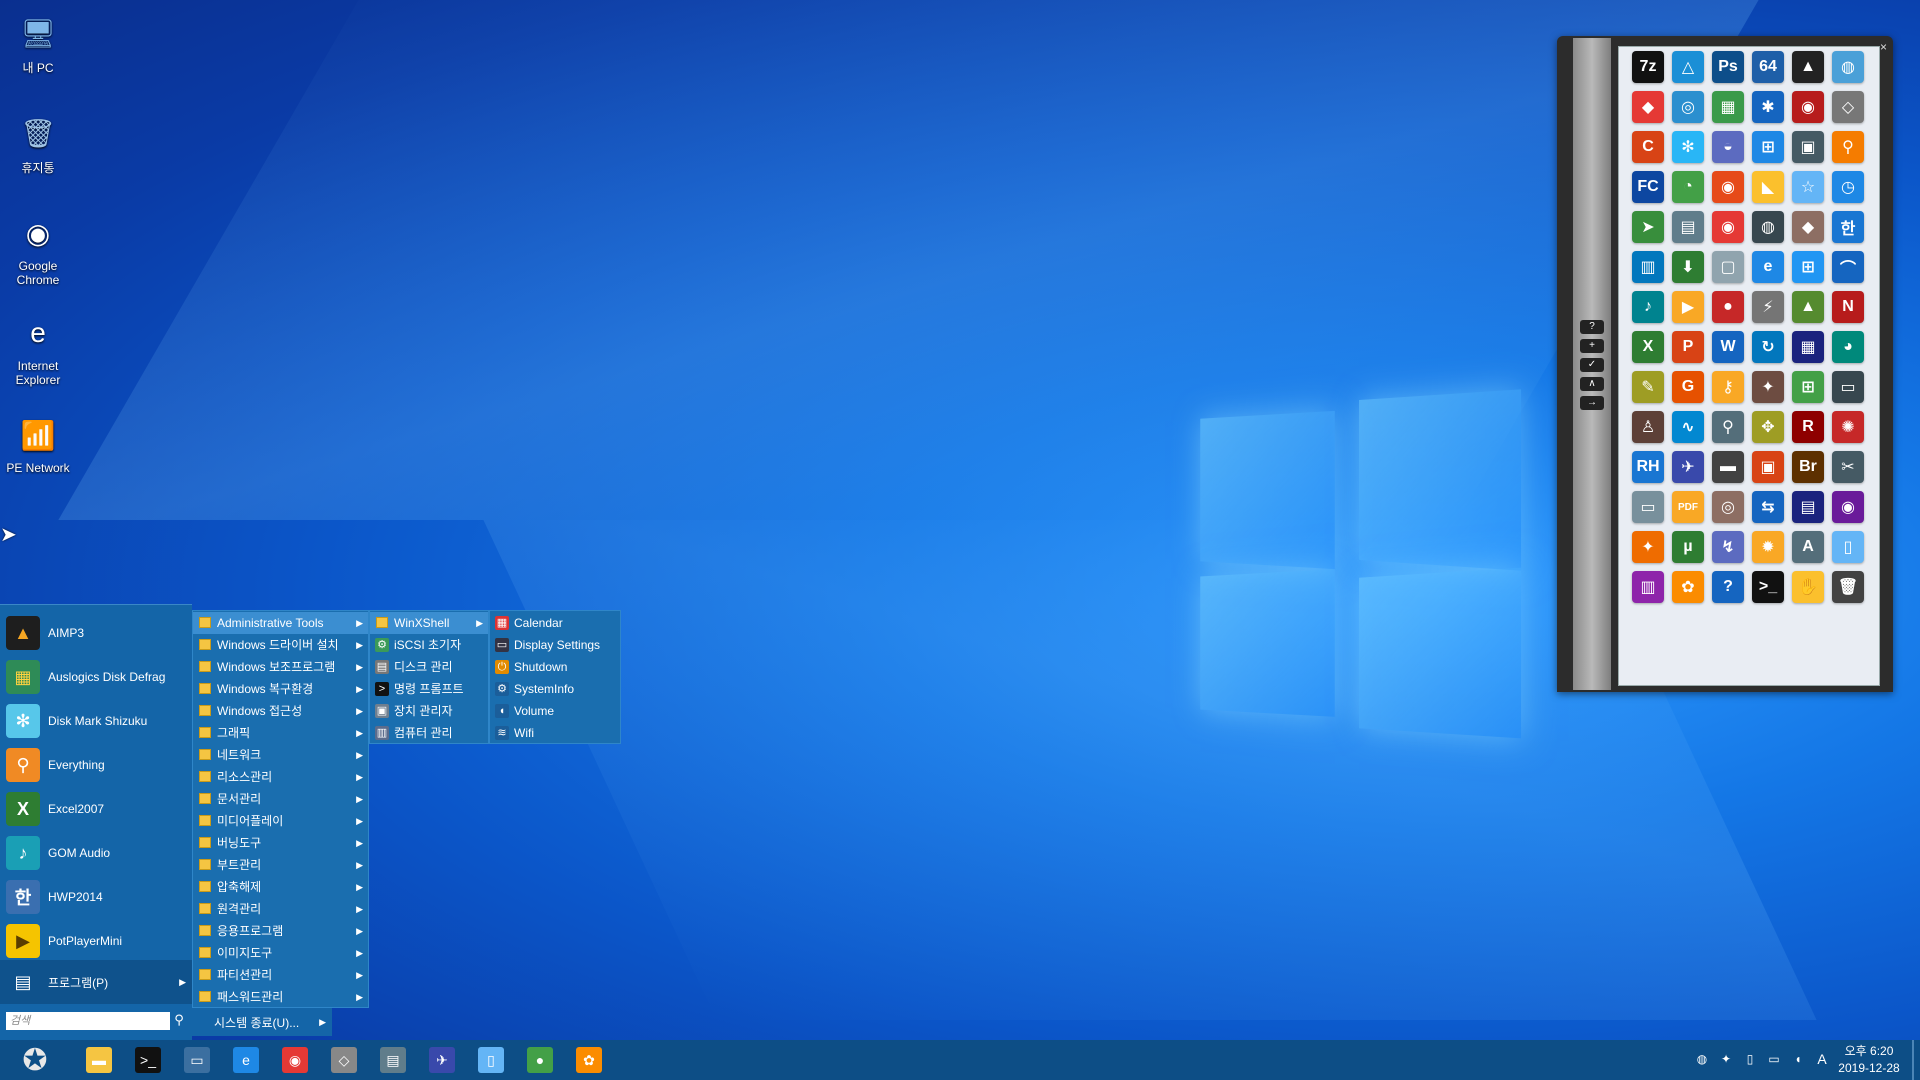 This screenshot has width=1920, height=1080. Describe the element at coordinates (1728, 147) in the screenshot. I see `disk-tool-icon: ◒` at that location.